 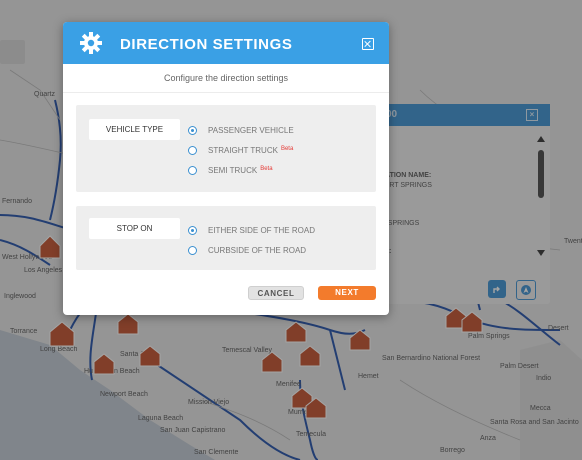 I want to click on dialog-title: DIRECTION SETTINGS, so click(x=206, y=44).